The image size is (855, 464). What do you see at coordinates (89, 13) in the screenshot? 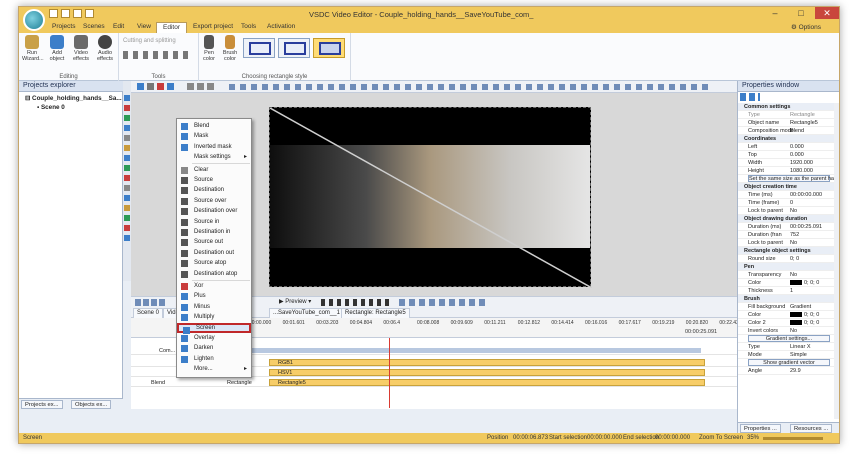
I see `undo-icon` at bounding box center [89, 13].